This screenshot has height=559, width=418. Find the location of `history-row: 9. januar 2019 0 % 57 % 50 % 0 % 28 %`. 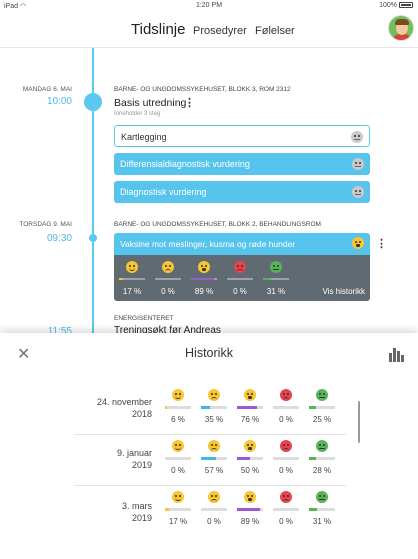

history-row: 9. januar 2019 0 % 57 % 50 % 0 % 28 % is located at coordinates (210, 460).